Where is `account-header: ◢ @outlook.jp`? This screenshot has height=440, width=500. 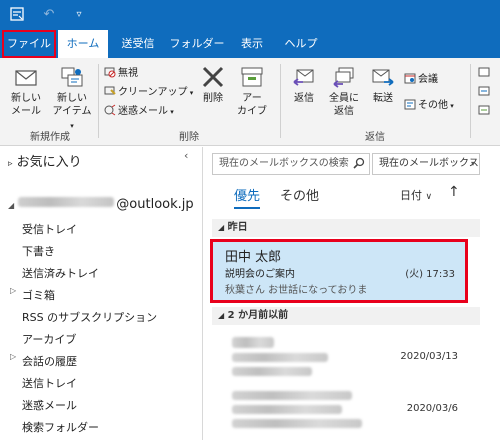
account-header: ◢ @outlook.jp is located at coordinates (101, 204).